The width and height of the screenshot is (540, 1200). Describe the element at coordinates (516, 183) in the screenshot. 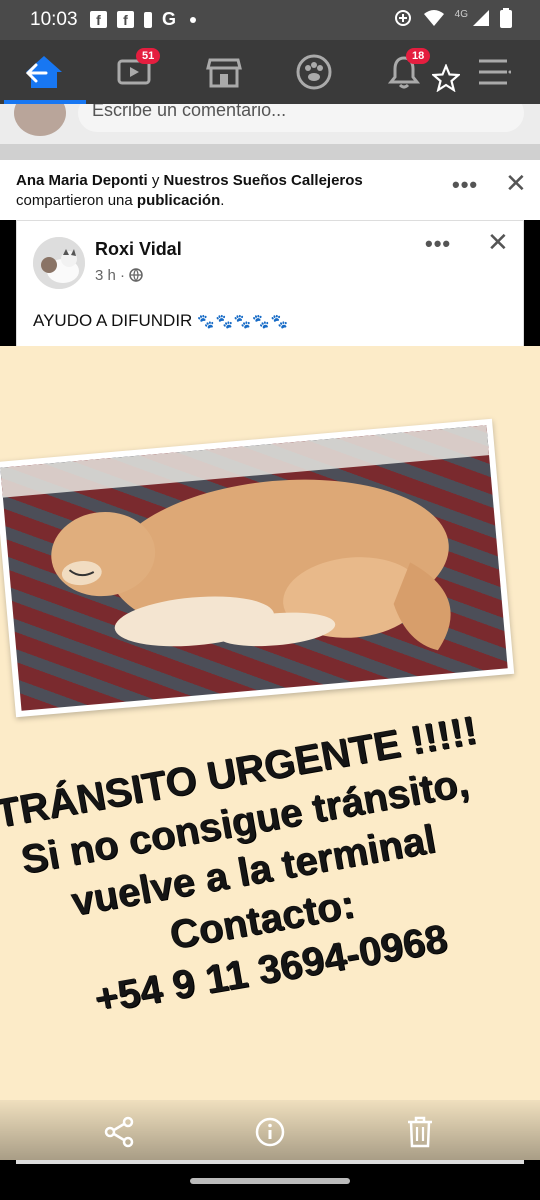

I see `close-icon: ✕` at that location.